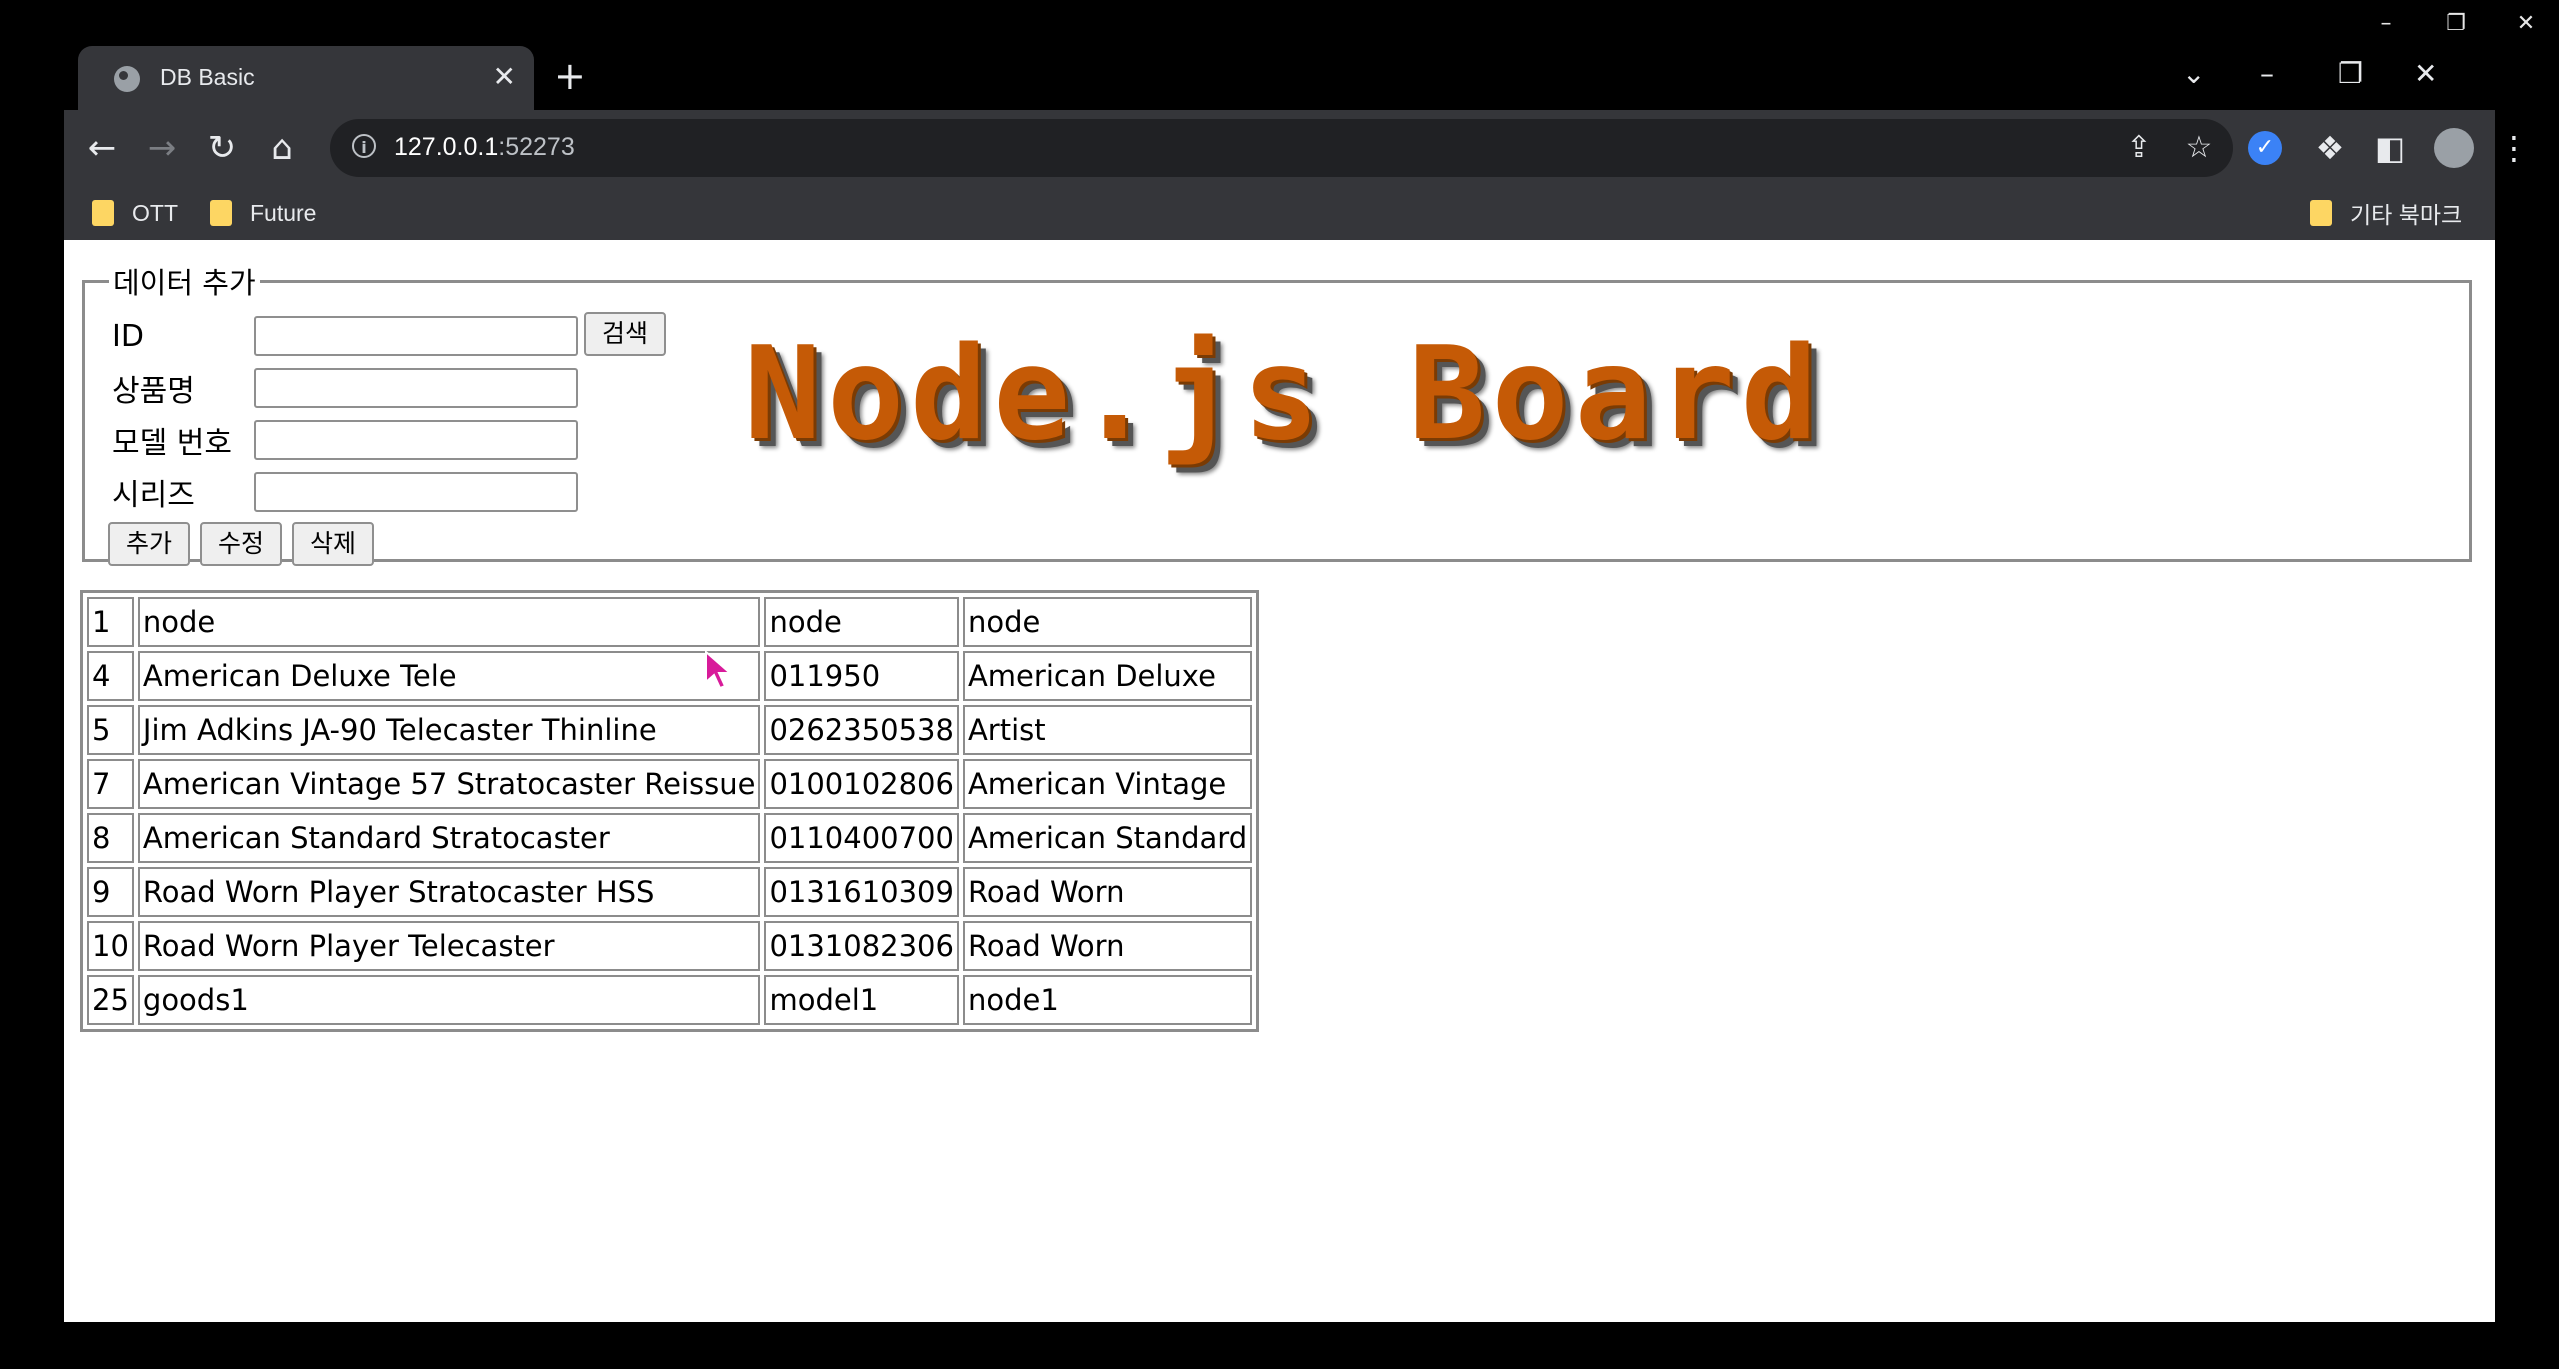 This screenshot has width=2559, height=1369. I want to click on id-cell: 4, so click(110, 676).